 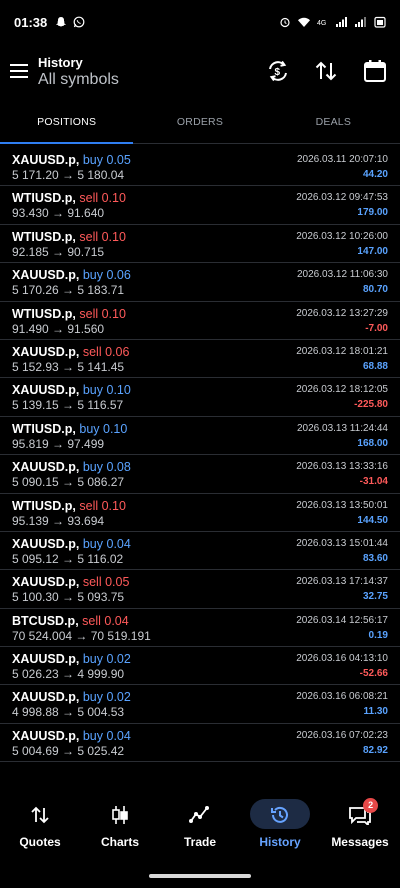 What do you see at coordinates (78, 80) in the screenshot?
I see `symbol-filter: All symbols` at bounding box center [78, 80].